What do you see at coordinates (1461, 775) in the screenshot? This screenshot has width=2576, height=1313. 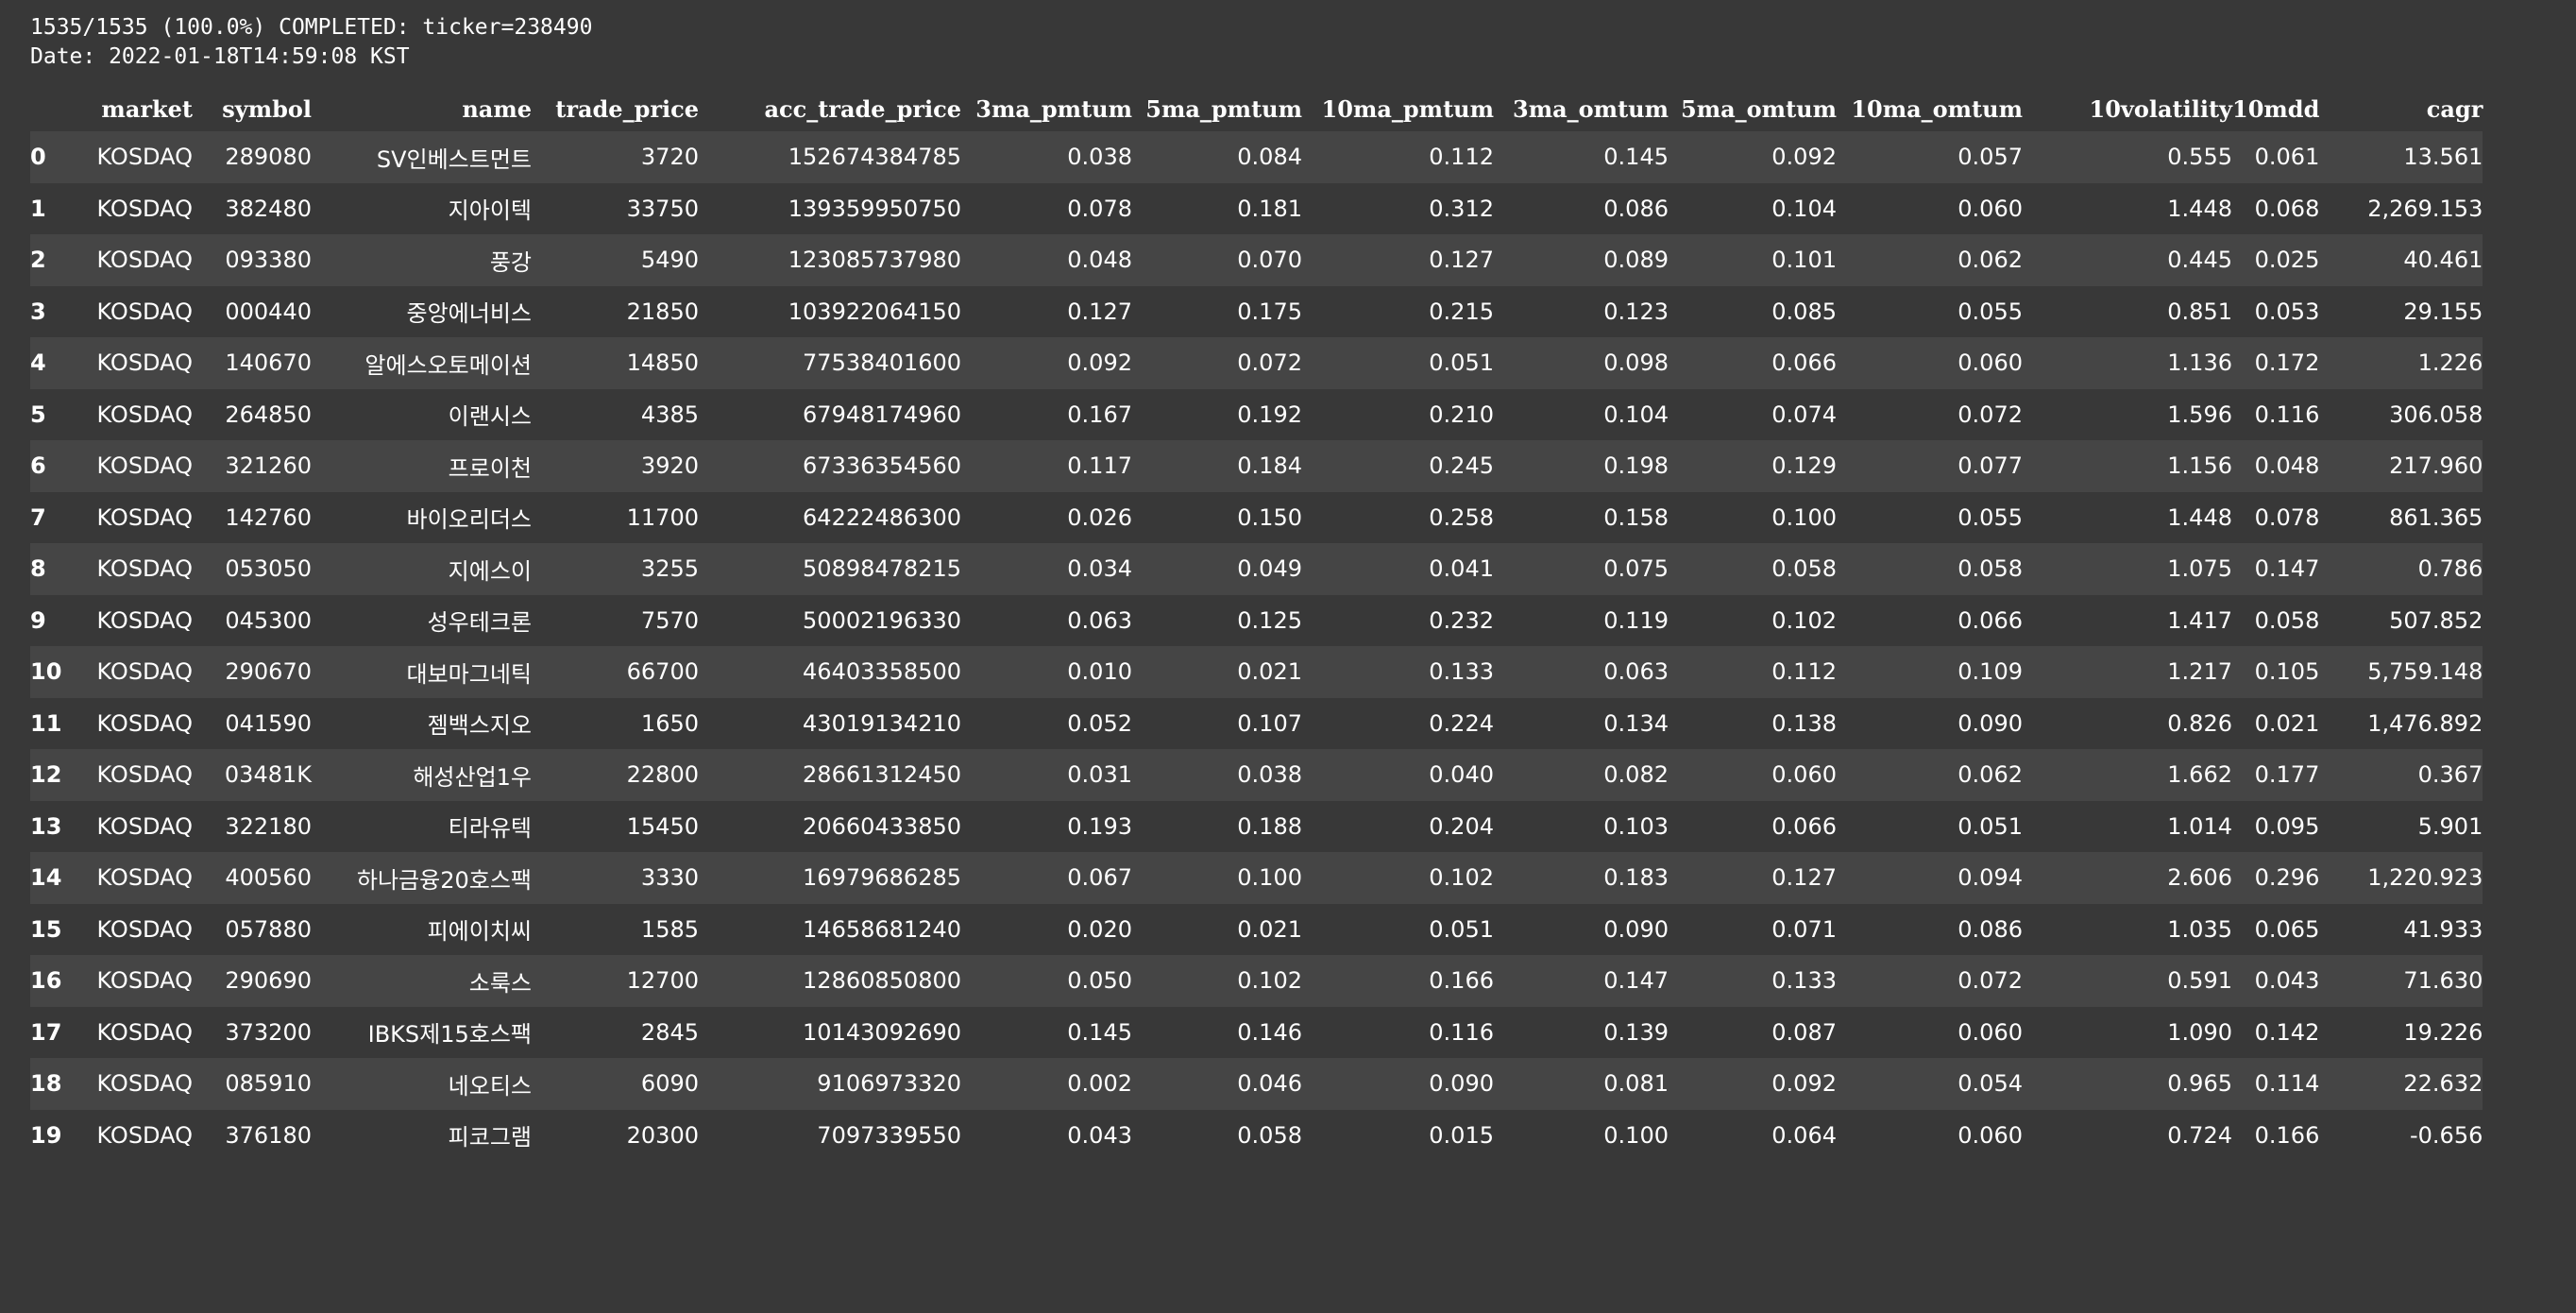 I see `cell-10ma-pmtum: 0.040` at bounding box center [1461, 775].